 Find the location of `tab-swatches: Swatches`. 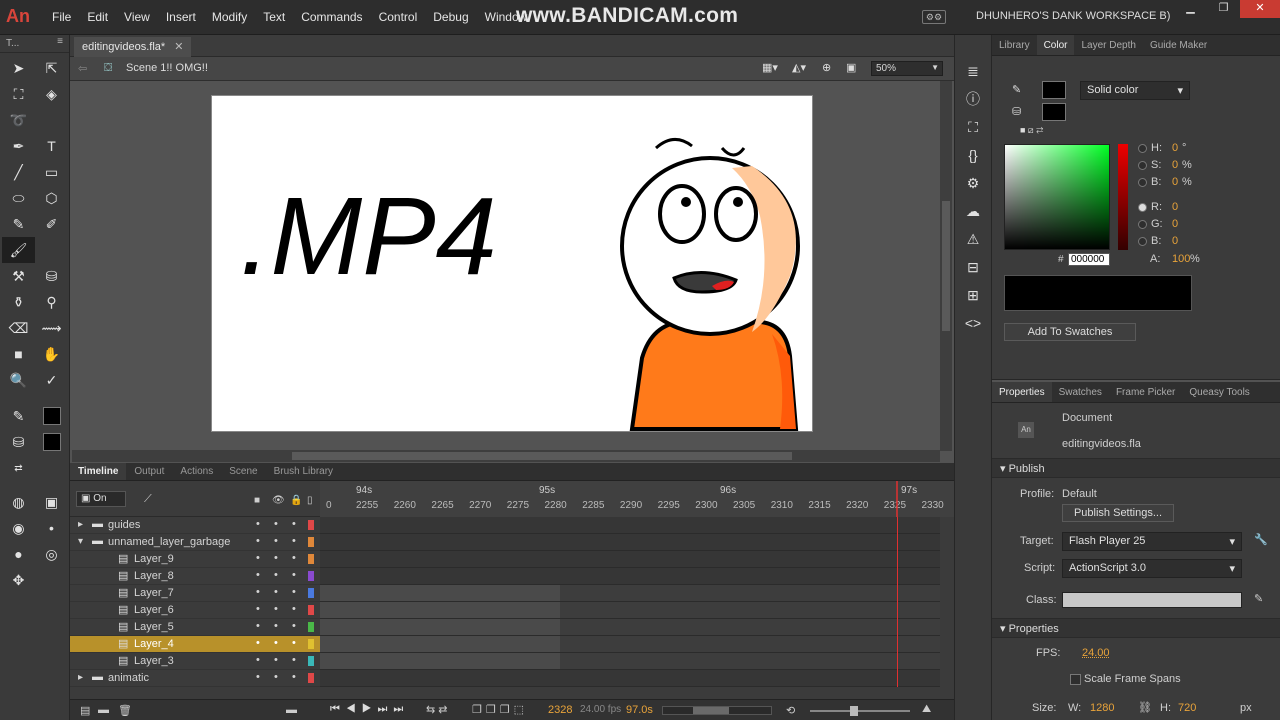

tab-swatches: Swatches is located at coordinates (1080, 392).